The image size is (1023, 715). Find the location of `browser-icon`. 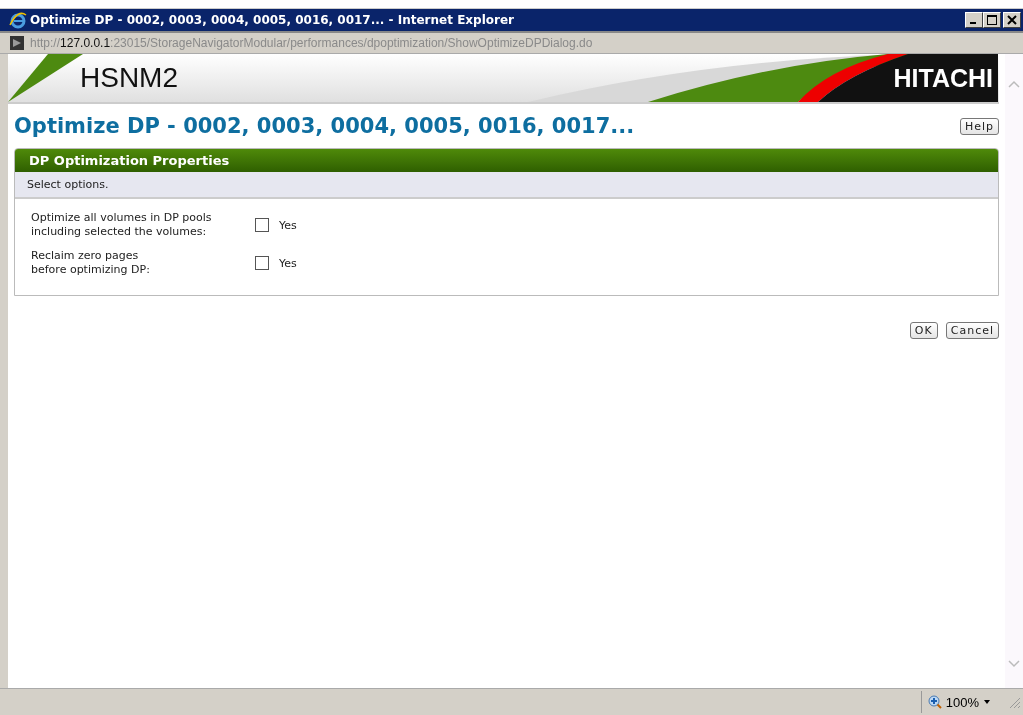

browser-icon is located at coordinates (18, 20).